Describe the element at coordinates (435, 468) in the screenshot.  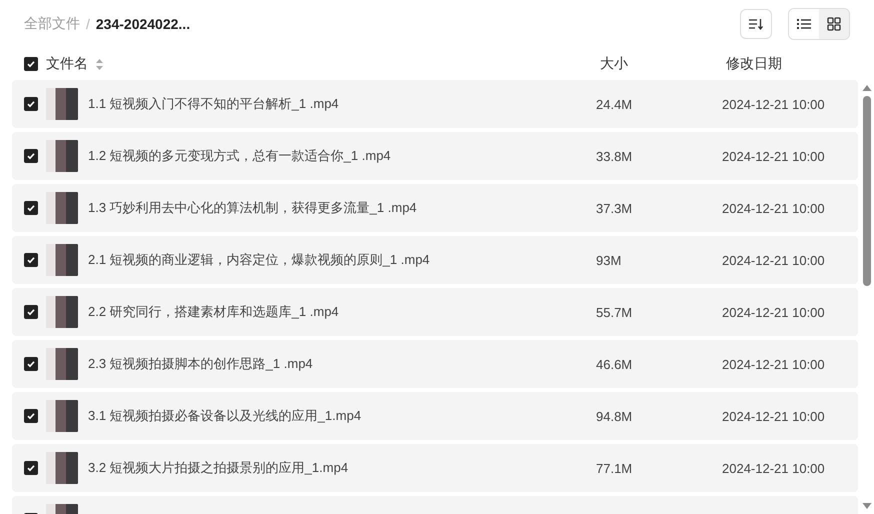
I see `file-row: 3.2 短视频大片拍摄之拍摄景别的应用_1.mp4 77.1M 2024-12-21 10:00` at that location.